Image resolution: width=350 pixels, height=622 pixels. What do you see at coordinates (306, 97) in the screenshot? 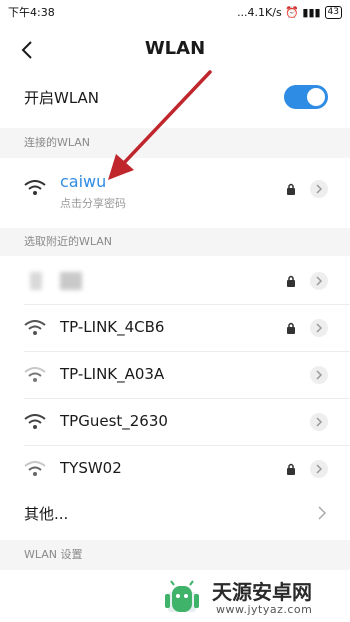
I see `wlan-toggle-switch` at bounding box center [306, 97].